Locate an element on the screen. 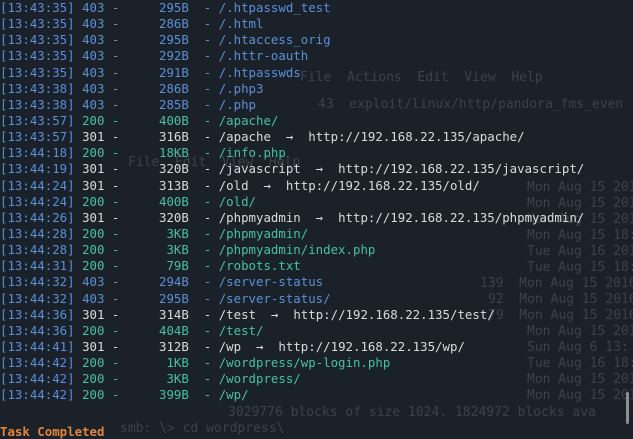  response-size: 18KB is located at coordinates (174, 153).